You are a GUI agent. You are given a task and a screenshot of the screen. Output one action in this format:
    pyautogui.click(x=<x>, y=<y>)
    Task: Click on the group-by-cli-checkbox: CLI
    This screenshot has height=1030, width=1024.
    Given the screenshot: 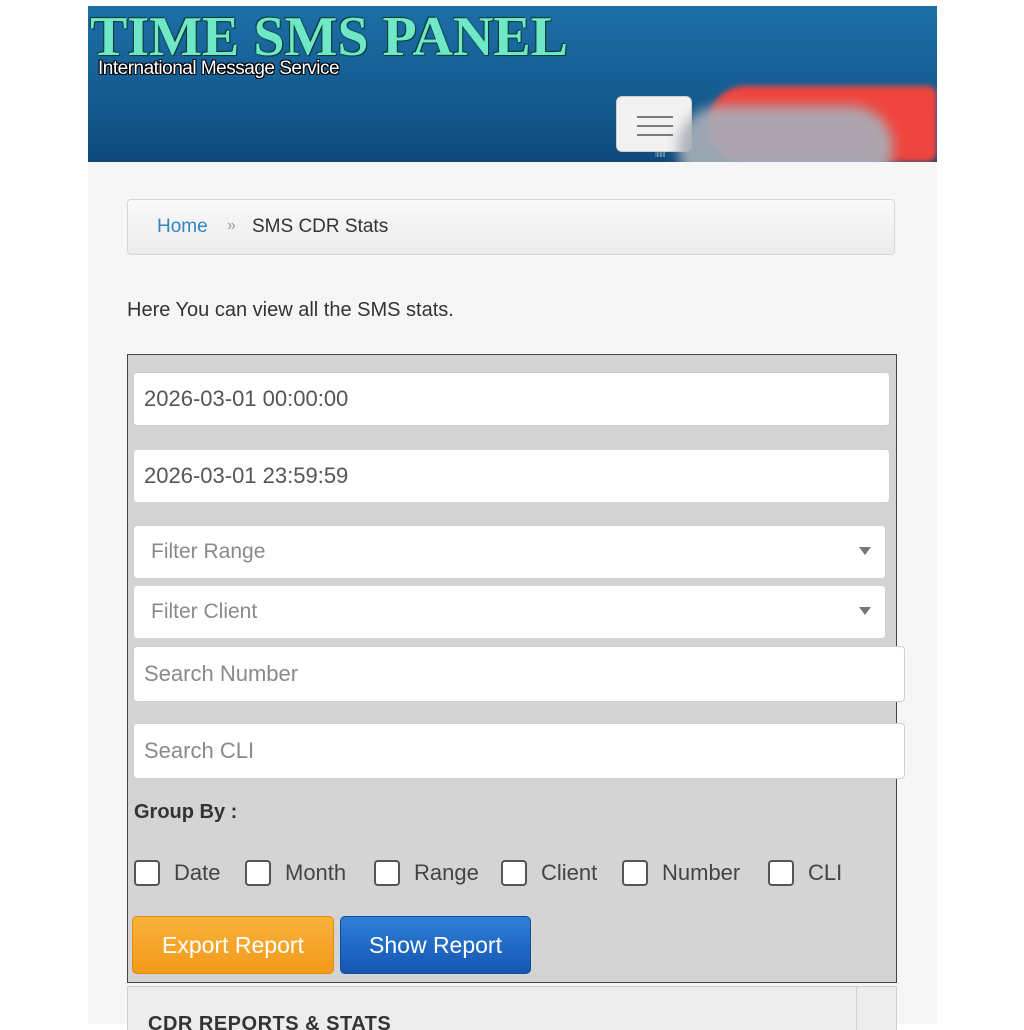 What is the action you would take?
    pyautogui.click(x=805, y=873)
    